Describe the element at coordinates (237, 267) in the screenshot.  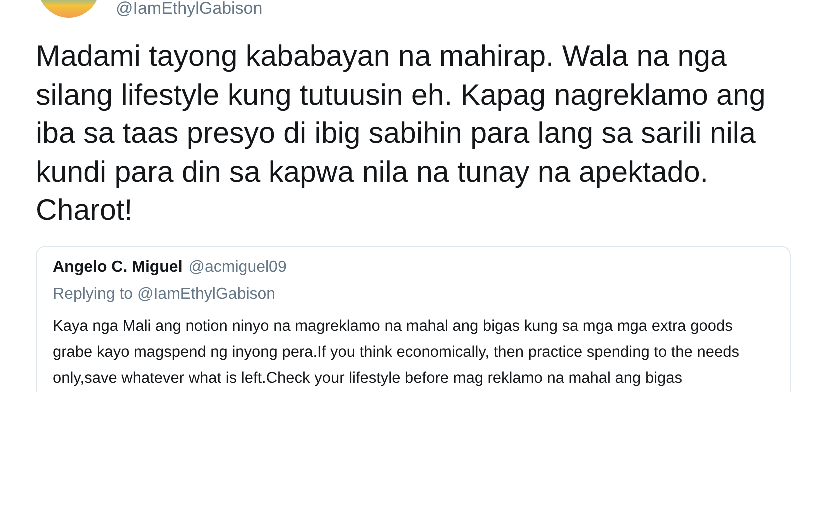
I see `author-handle: @acmiguel09` at that location.